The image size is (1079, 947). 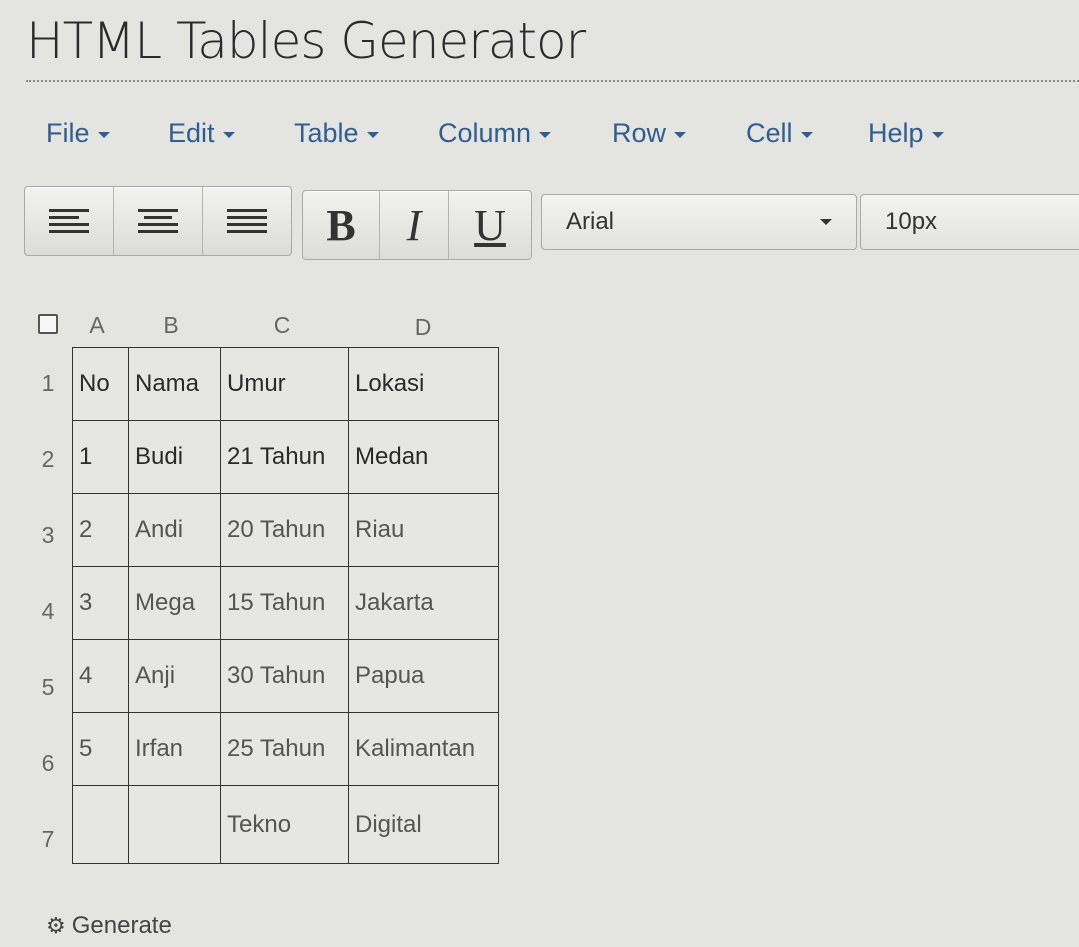 I want to click on table-cell: 3, so click(x=100, y=603).